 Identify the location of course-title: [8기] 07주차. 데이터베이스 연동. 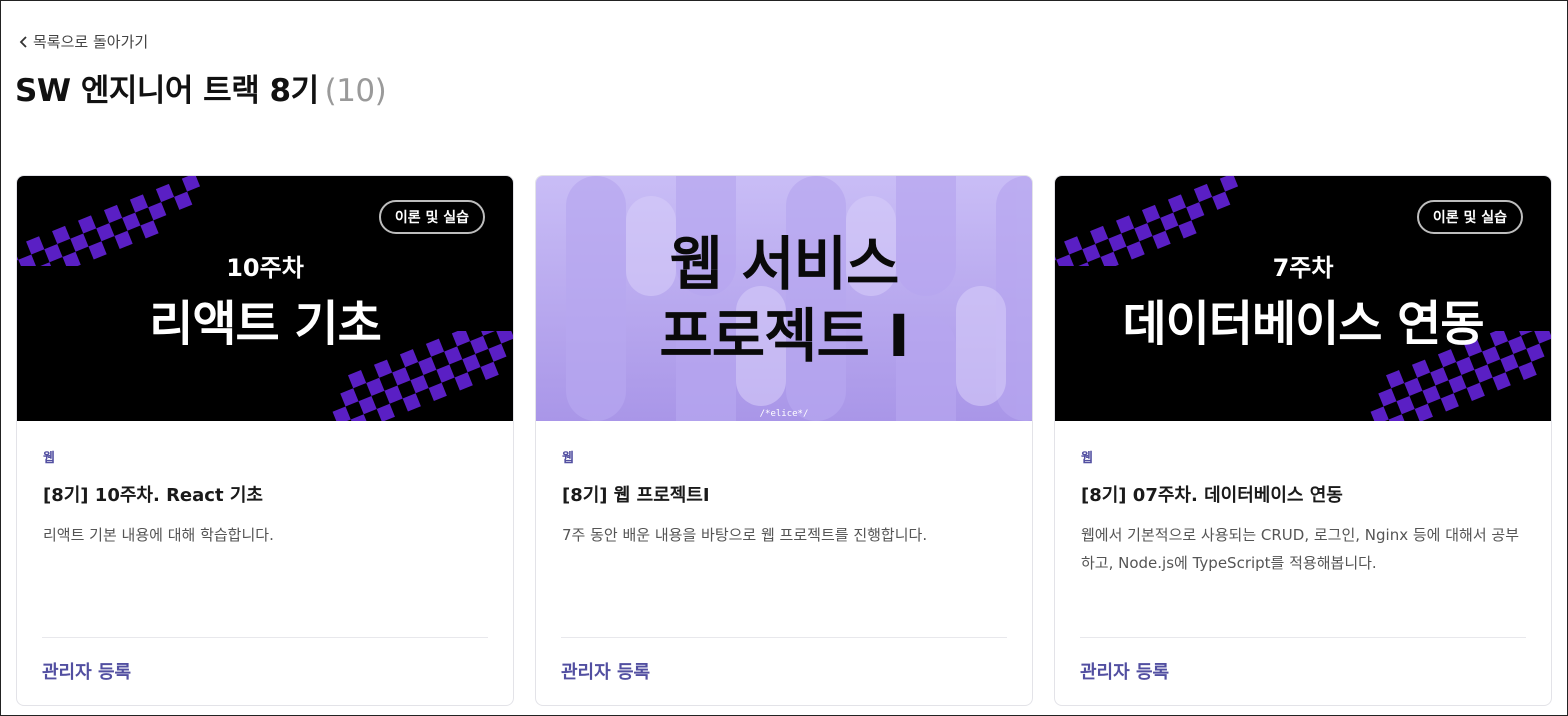
(1303, 494).